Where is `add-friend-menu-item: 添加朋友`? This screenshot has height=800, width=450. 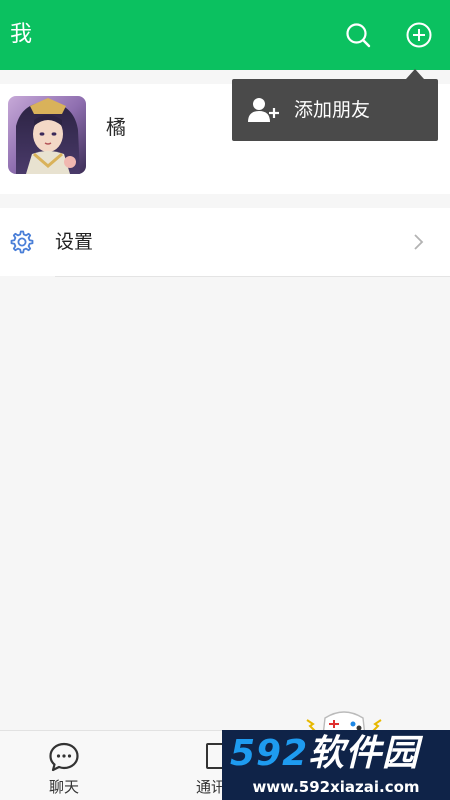
add-friend-menu-item: 添加朋友 is located at coordinates (332, 110).